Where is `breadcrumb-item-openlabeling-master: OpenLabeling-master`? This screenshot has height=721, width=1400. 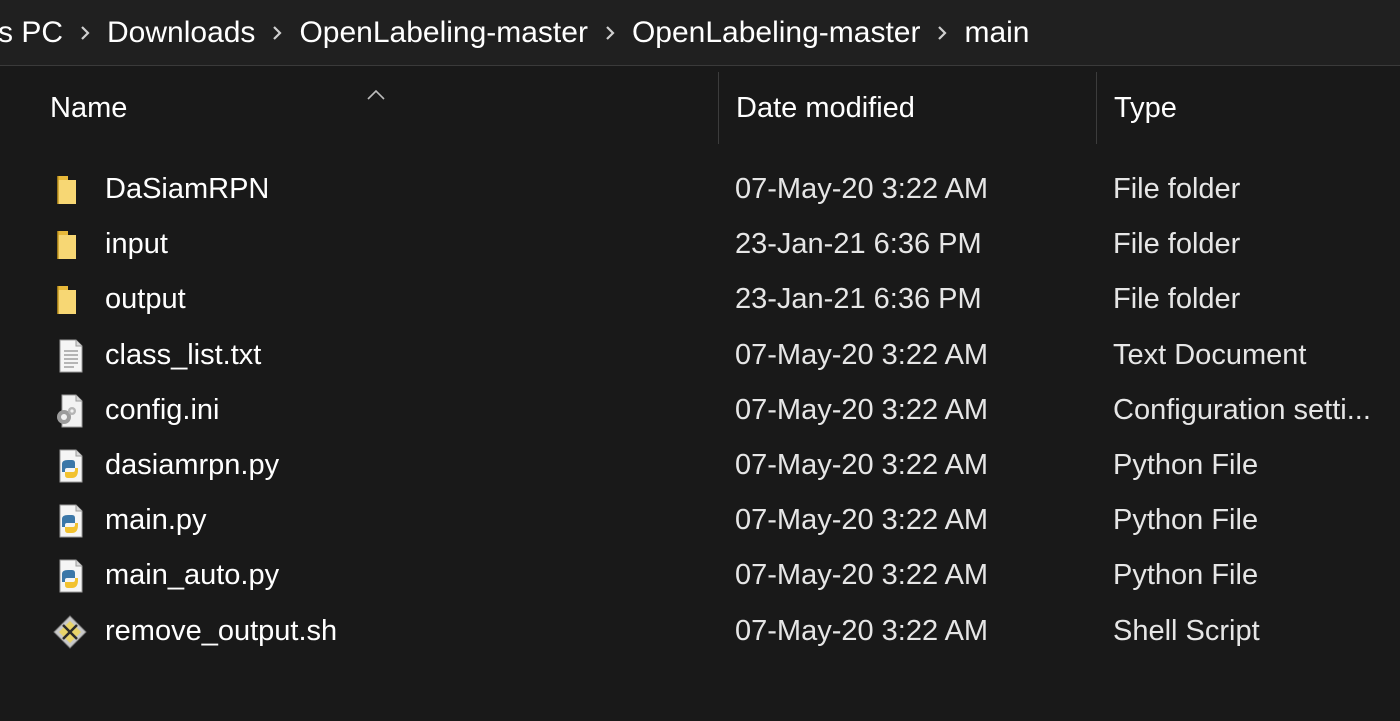 breadcrumb-item-openlabeling-master: OpenLabeling-master is located at coordinates (443, 33).